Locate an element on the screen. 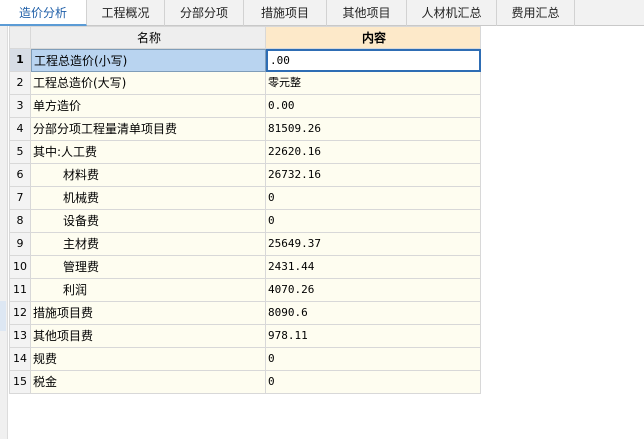 The width and height of the screenshot is (644, 439). left-strip-marker is located at coordinates (3, 316).